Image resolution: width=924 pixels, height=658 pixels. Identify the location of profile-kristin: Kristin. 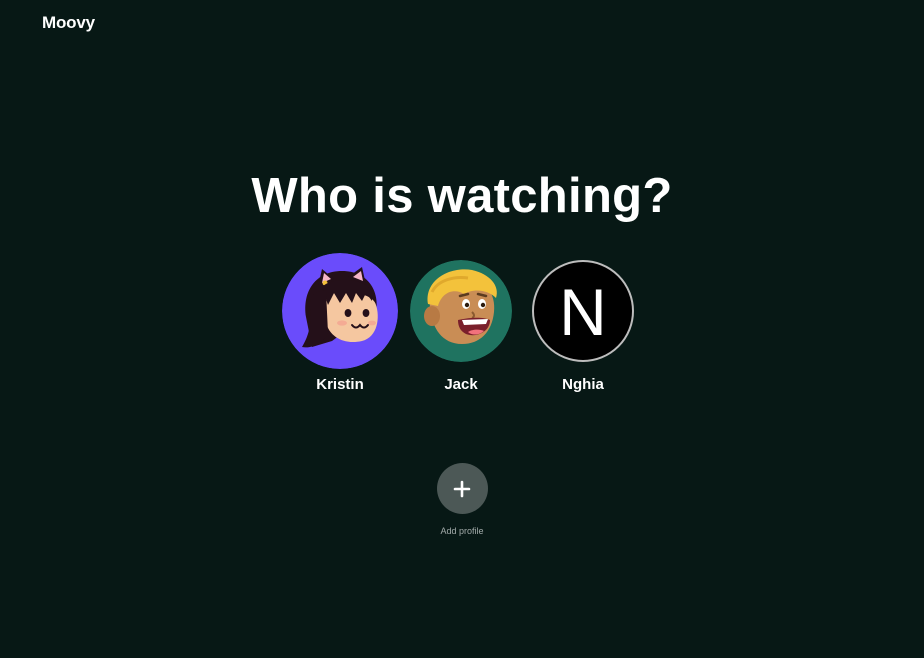
(340, 322).